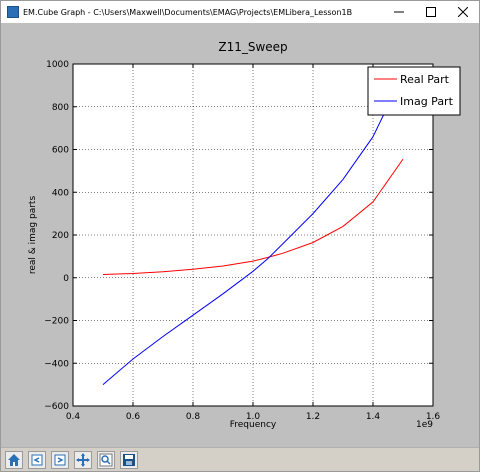  Describe the element at coordinates (66, 279) in the screenshot. I see `y-tick-label: 0` at that location.